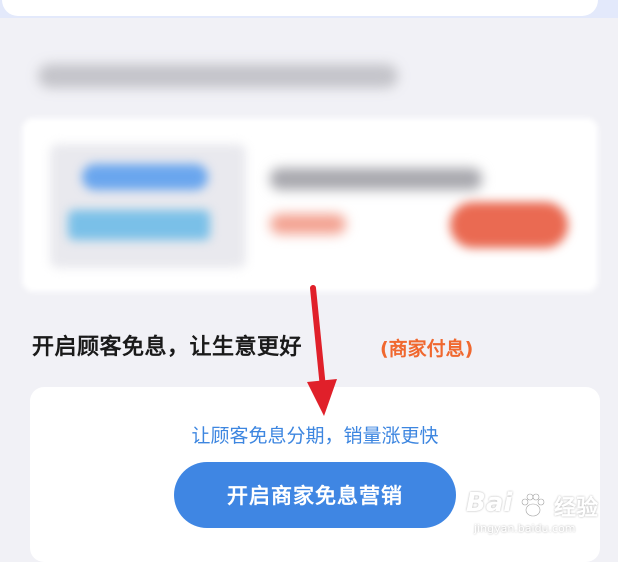  What do you see at coordinates (427, 349) in the screenshot?
I see `merchant-pays-interest-tag: (商家付息)` at bounding box center [427, 349].